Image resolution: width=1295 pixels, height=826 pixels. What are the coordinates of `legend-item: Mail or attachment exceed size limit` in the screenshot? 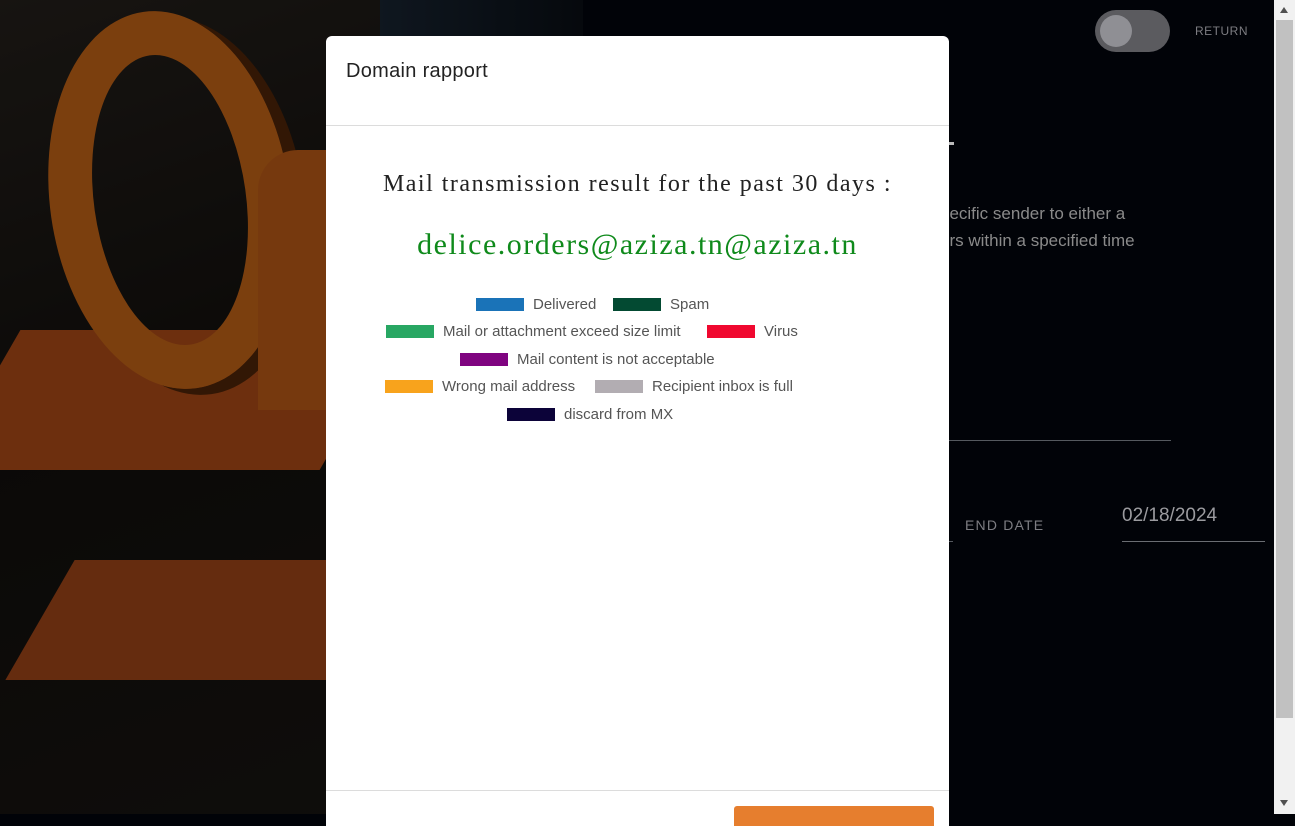 It's located at (533, 332).